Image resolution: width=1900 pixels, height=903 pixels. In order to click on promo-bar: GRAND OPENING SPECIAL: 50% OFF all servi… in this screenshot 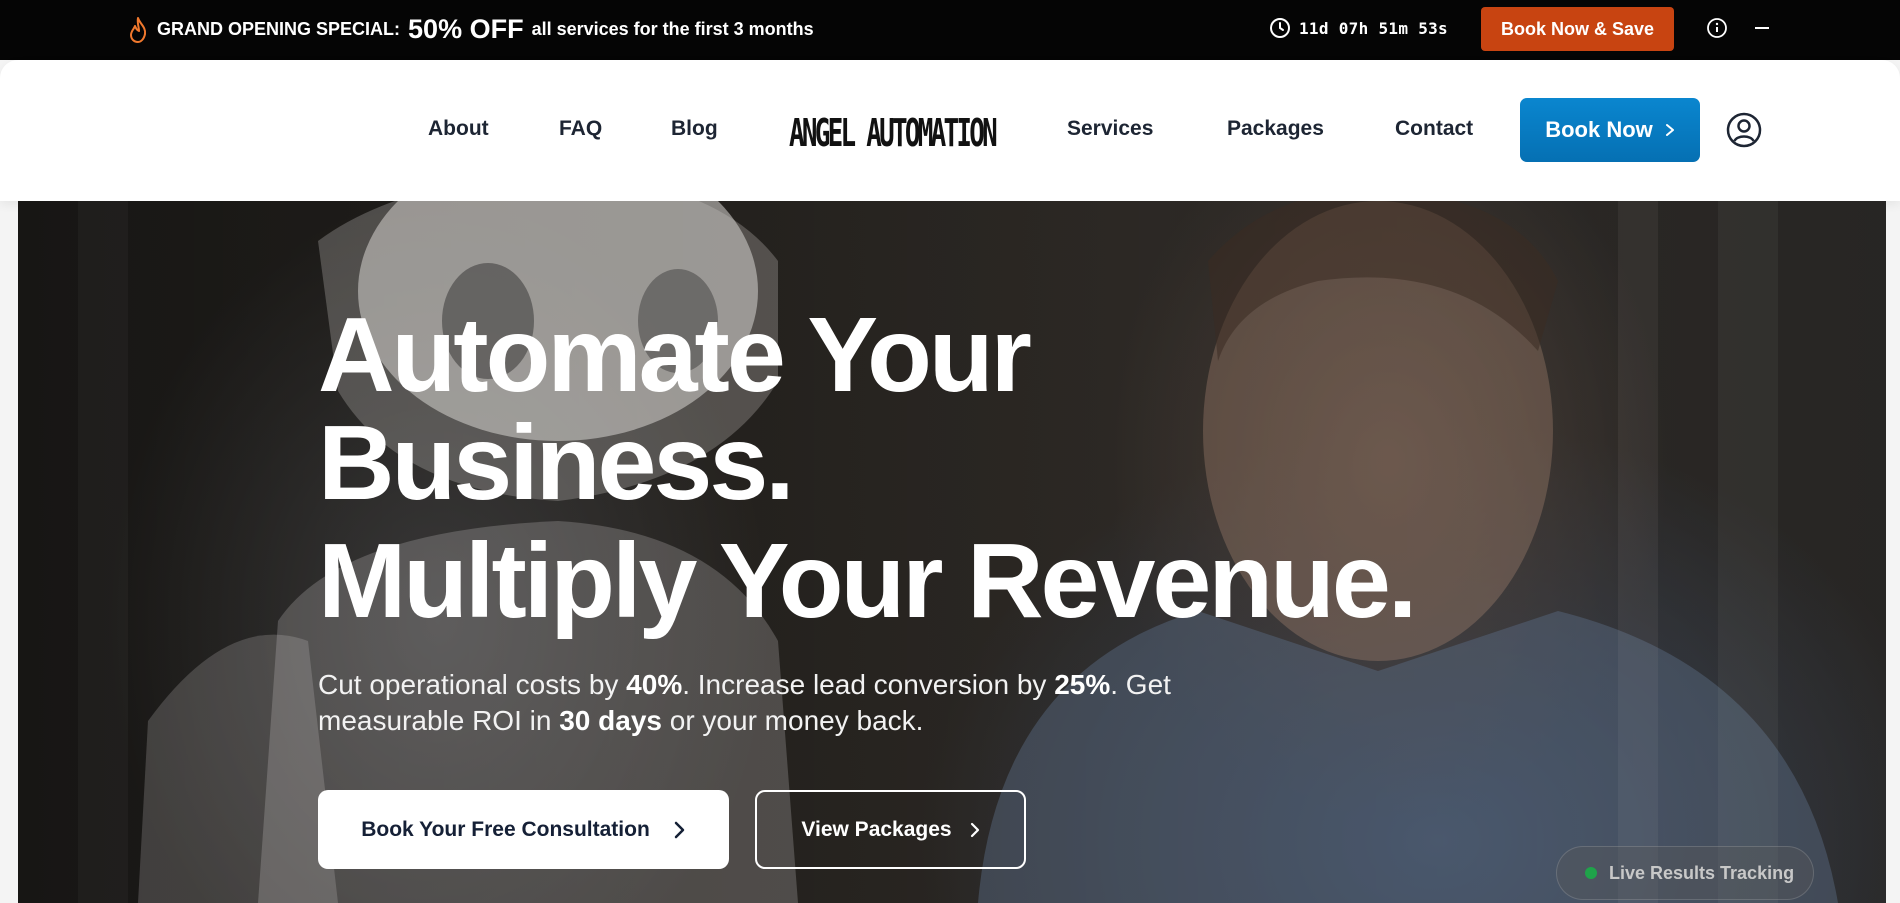, I will do `click(950, 30)`.